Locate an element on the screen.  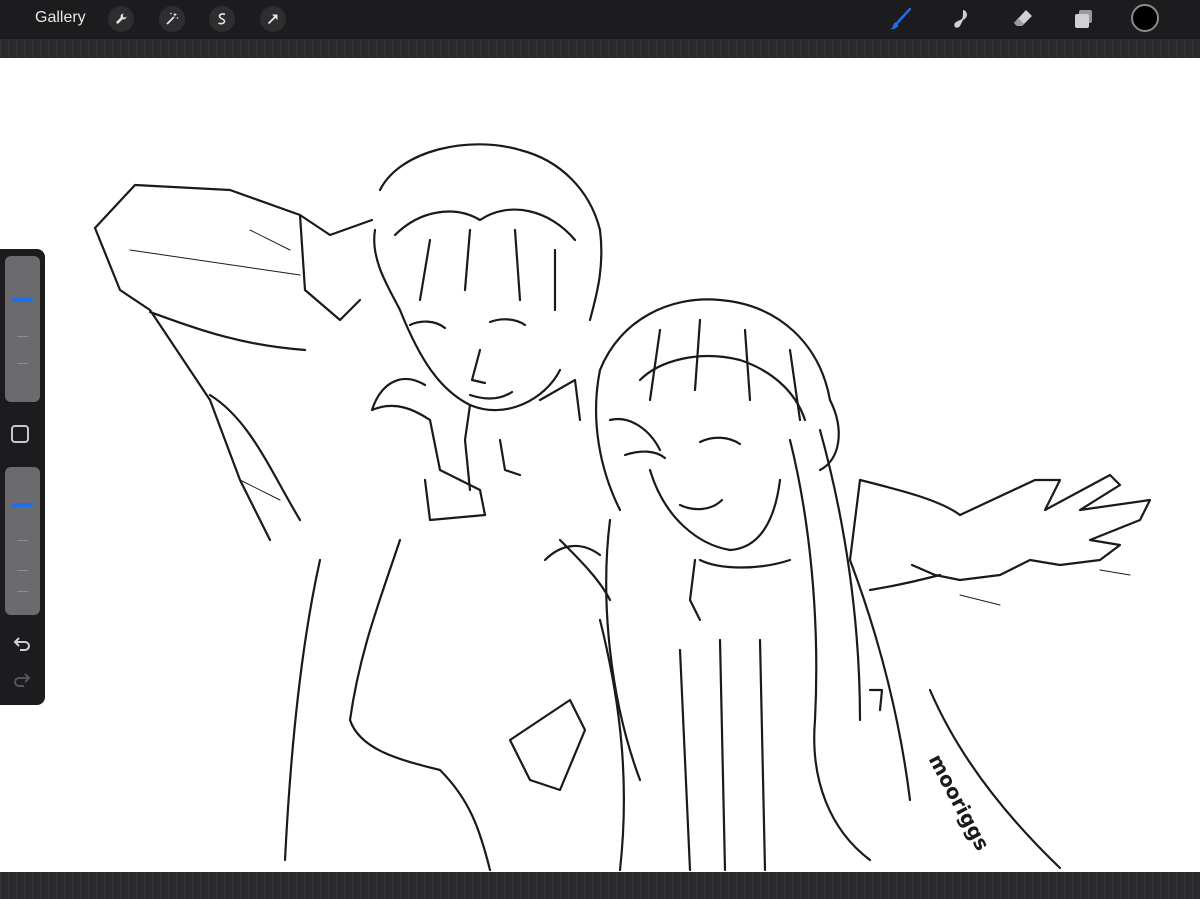
top-toolbar: Gallery is located at coordinates (600, 19).